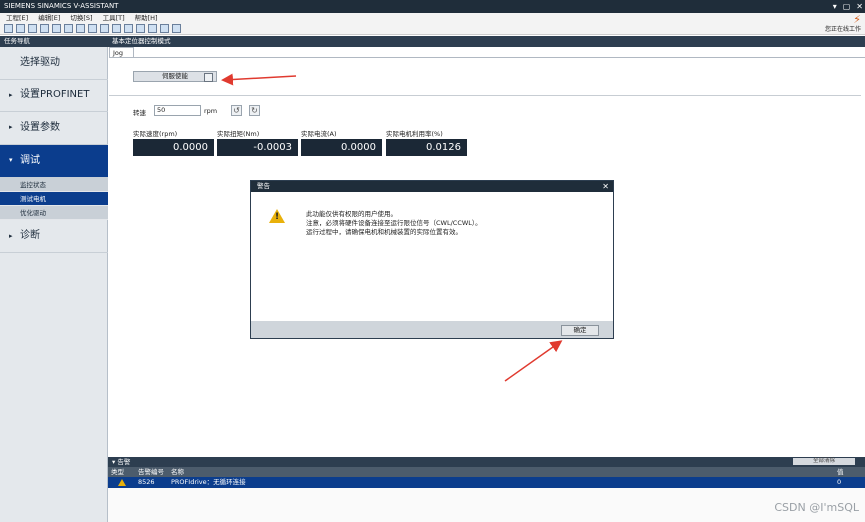 This screenshot has height=522, width=865. Describe the element at coordinates (54, 213) in the screenshot. I see `nav-subitem-optimize: 优化驱动` at that location.